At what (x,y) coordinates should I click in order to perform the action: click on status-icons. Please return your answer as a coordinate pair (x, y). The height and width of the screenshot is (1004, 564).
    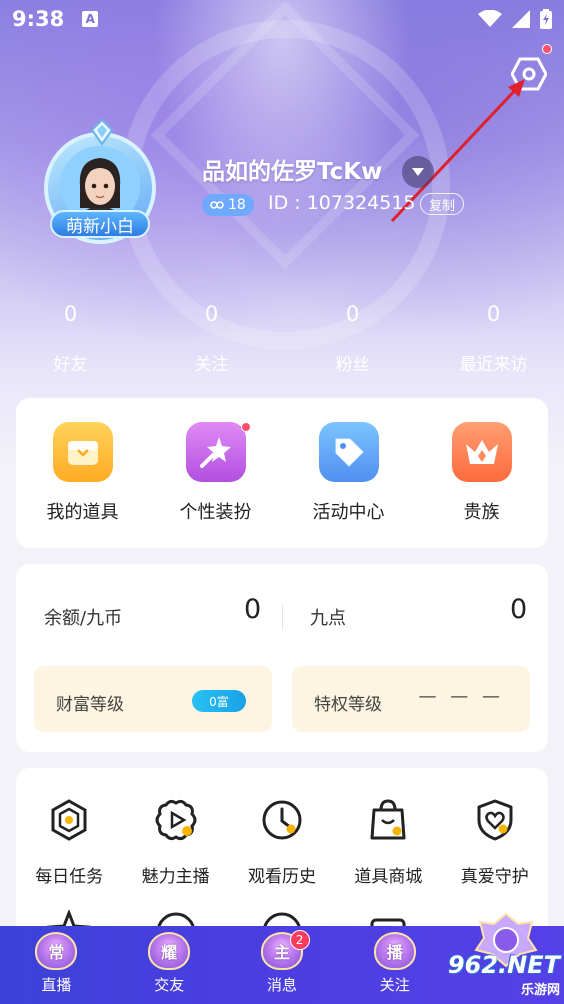
    Looking at the image, I should click on (515, 19).